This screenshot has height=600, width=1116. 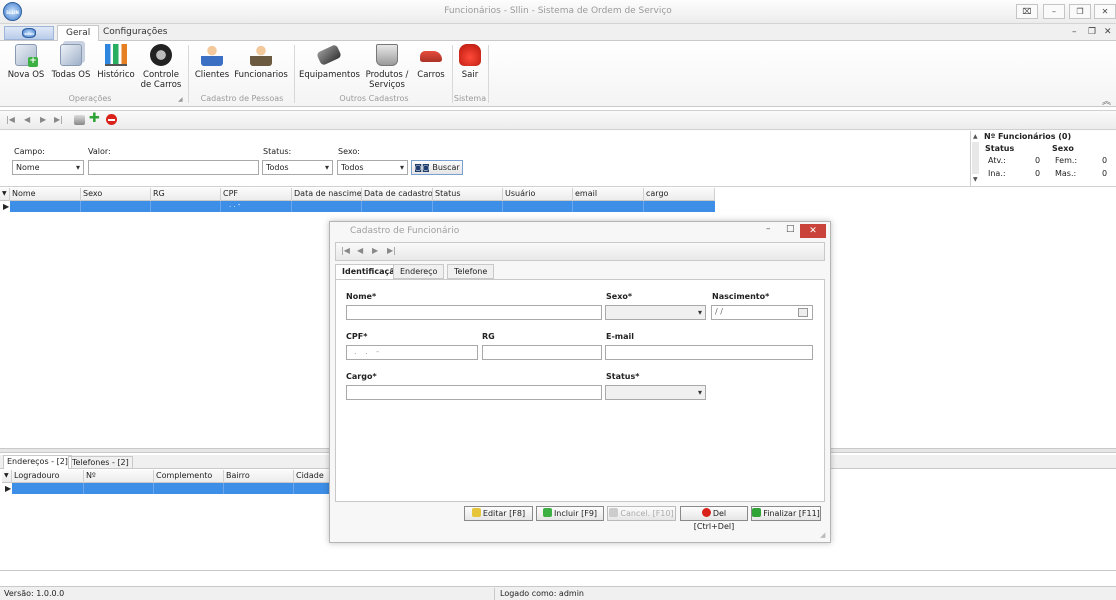 I want to click on column-usuario: Usuário, so click(x=538, y=194).